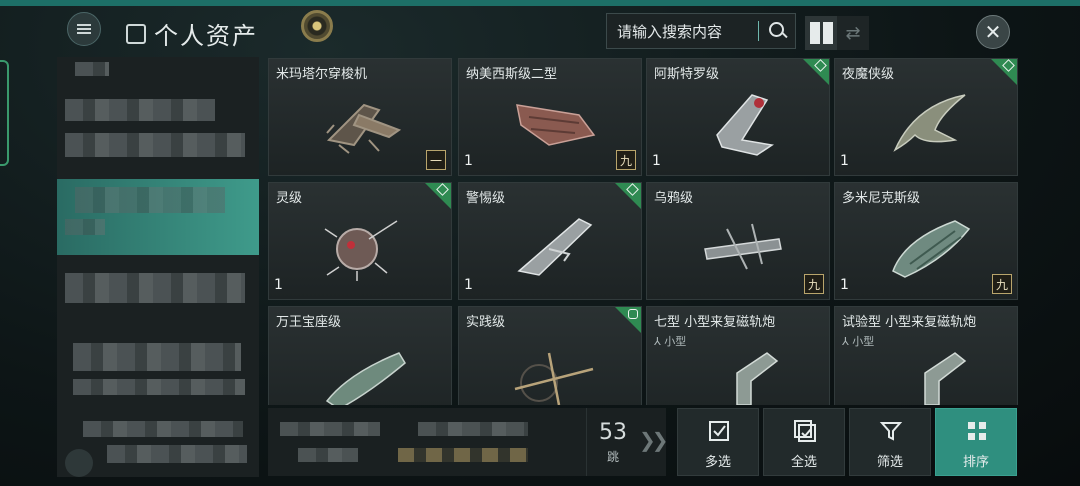 Image resolution: width=1080 pixels, height=486 pixels. What do you see at coordinates (718, 442) in the screenshot?
I see `multi-select-button: 多选` at bounding box center [718, 442].